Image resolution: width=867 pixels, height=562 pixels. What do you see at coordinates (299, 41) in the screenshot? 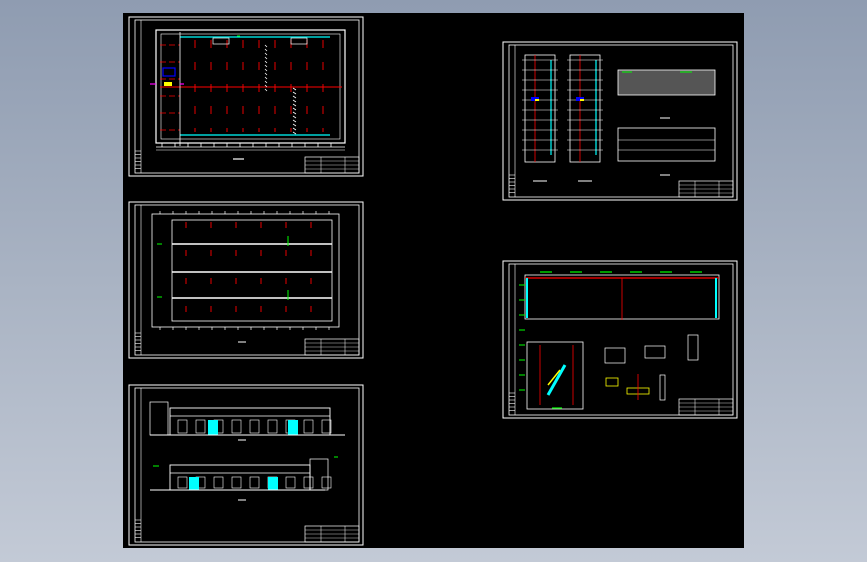
I see `cad-rect` at bounding box center [299, 41].